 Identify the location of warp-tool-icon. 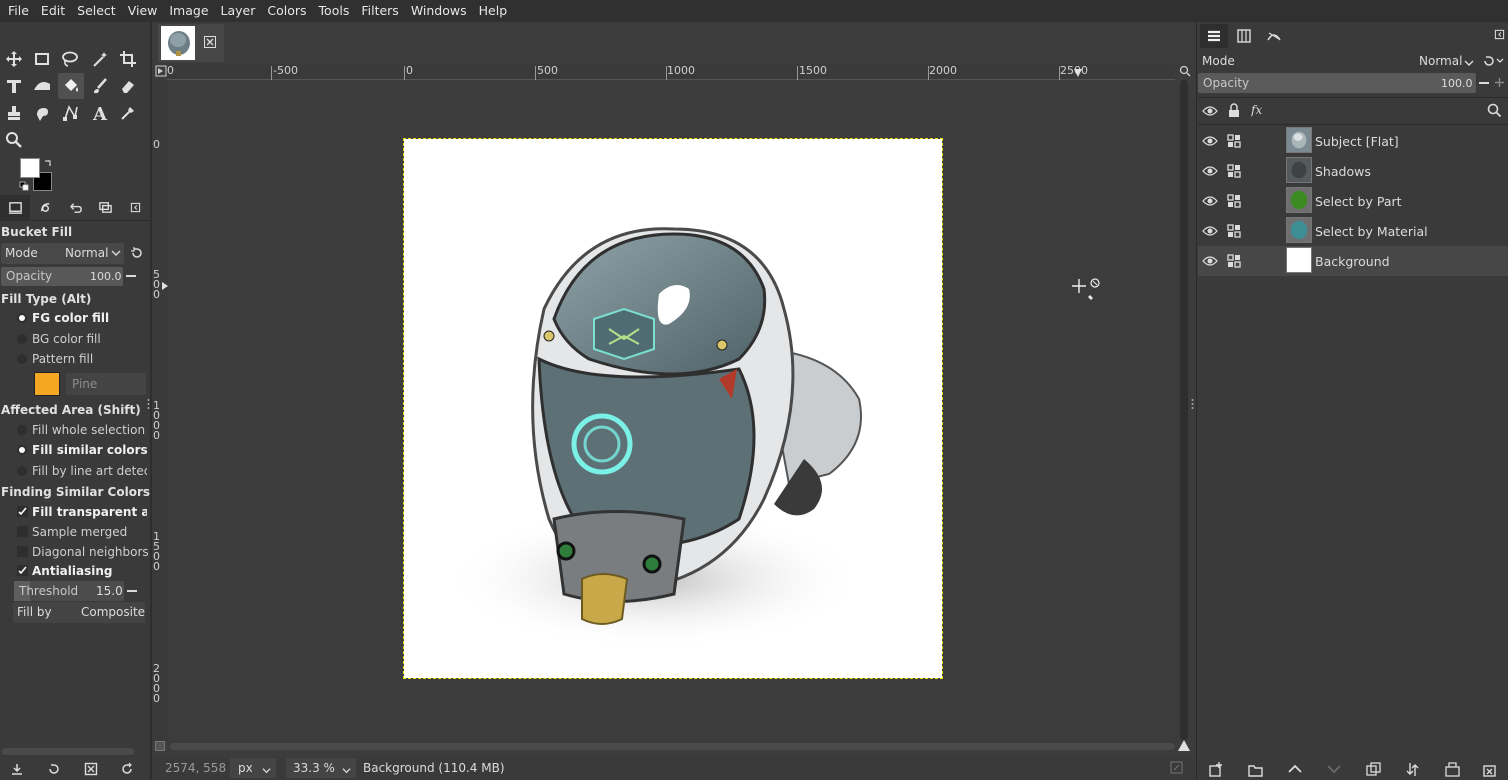
(42, 86).